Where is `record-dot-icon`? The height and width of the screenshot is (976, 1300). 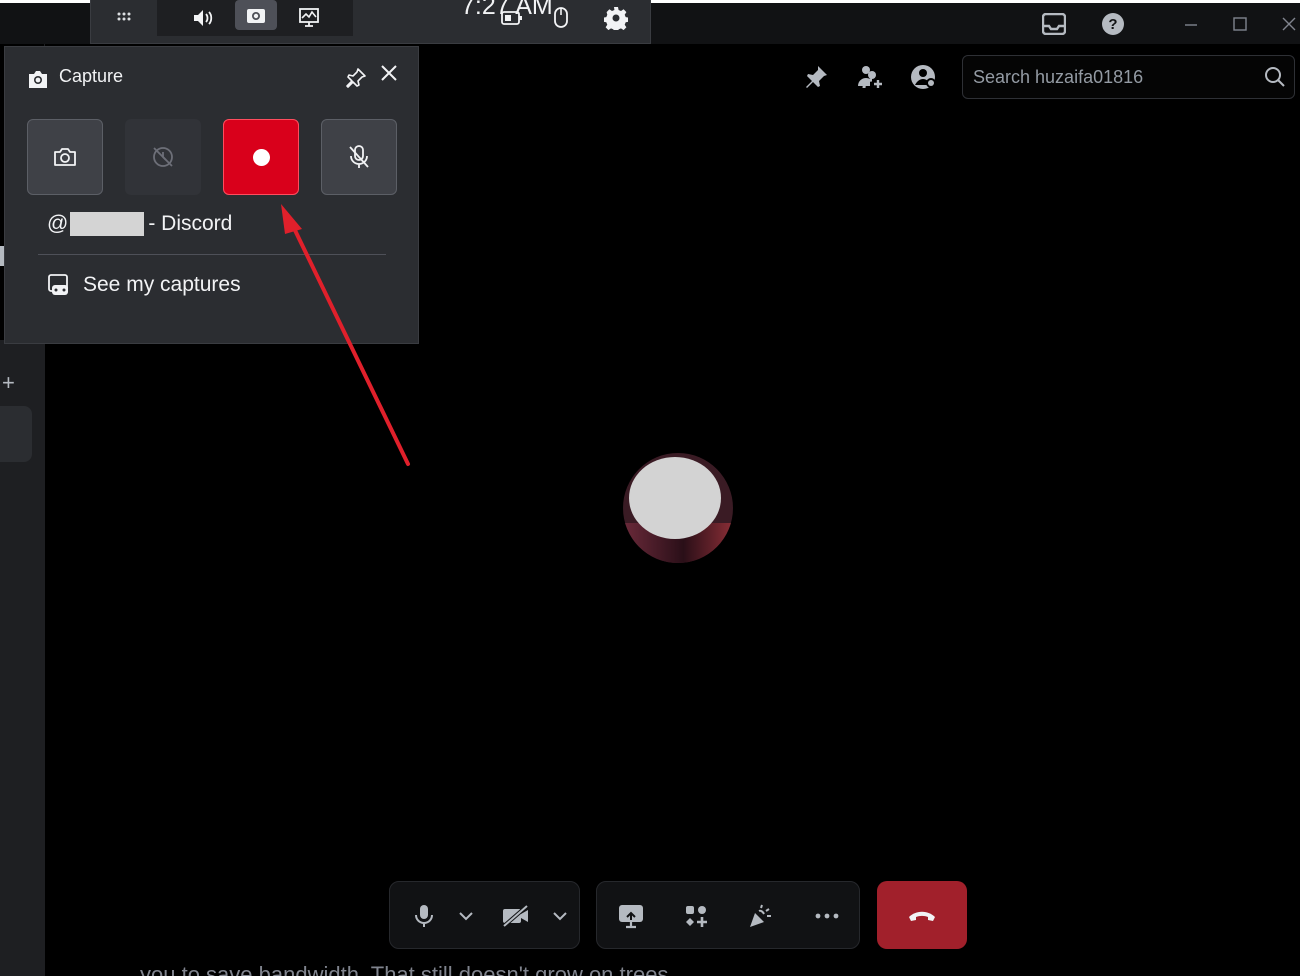
record-dot-icon is located at coordinates (261, 157).